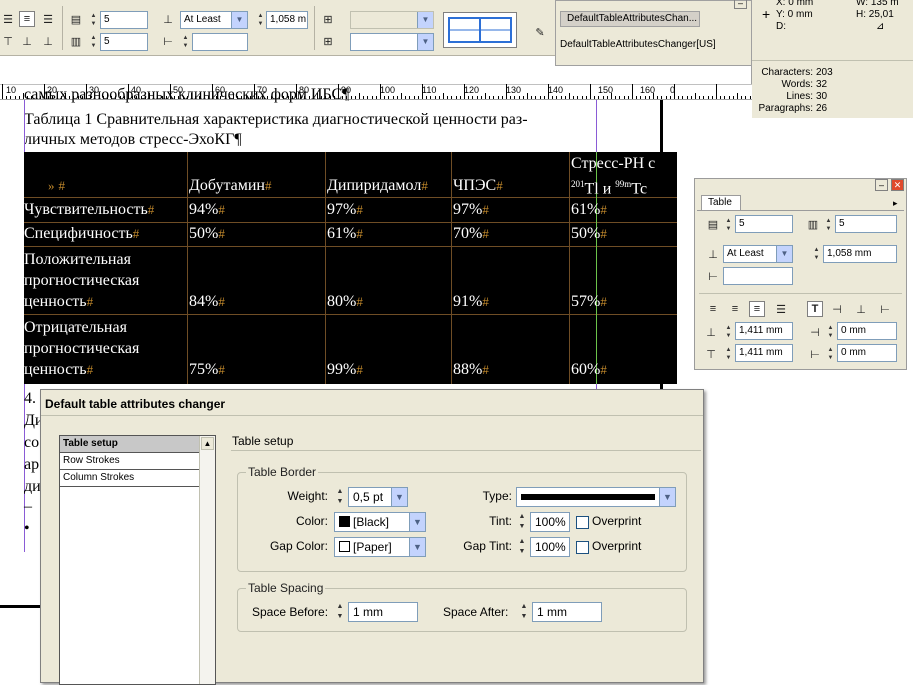 Image resolution: width=913 pixels, height=685 pixels. Describe the element at coordinates (8, 19) in the screenshot. I see `align-left-icon: ☰` at that location.